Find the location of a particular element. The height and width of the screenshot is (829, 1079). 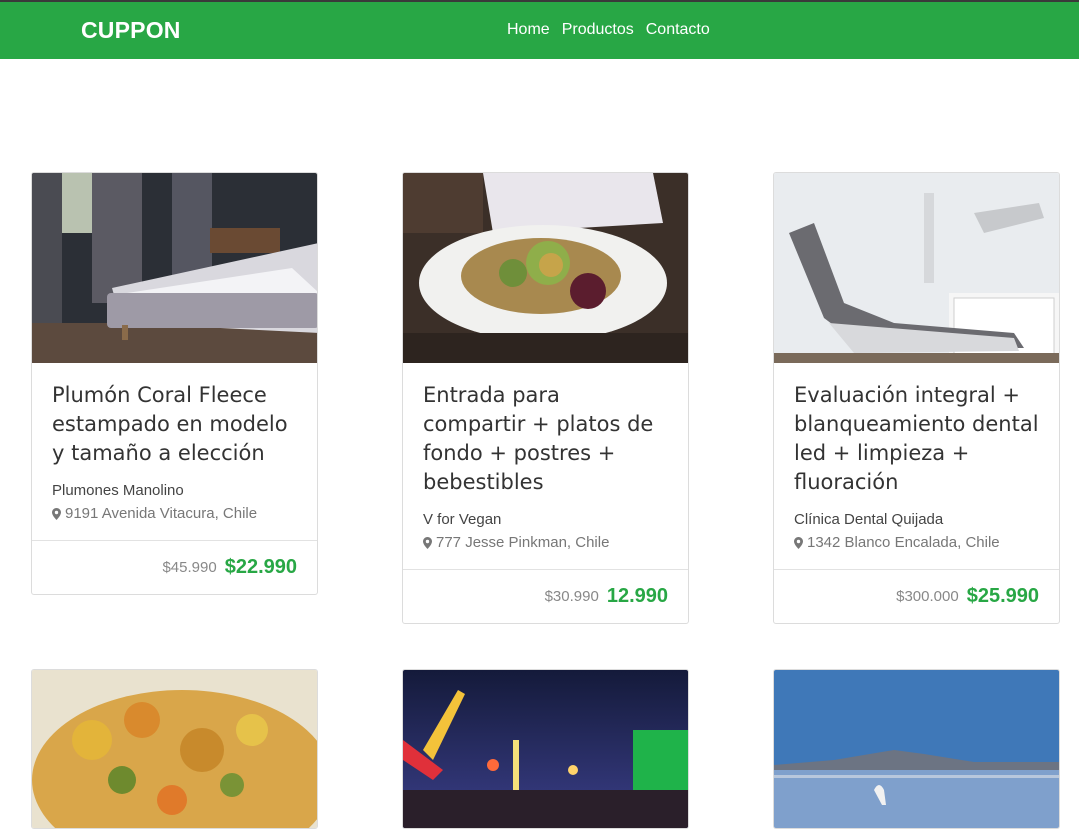

carnival-night-photo is located at coordinates (545, 749).